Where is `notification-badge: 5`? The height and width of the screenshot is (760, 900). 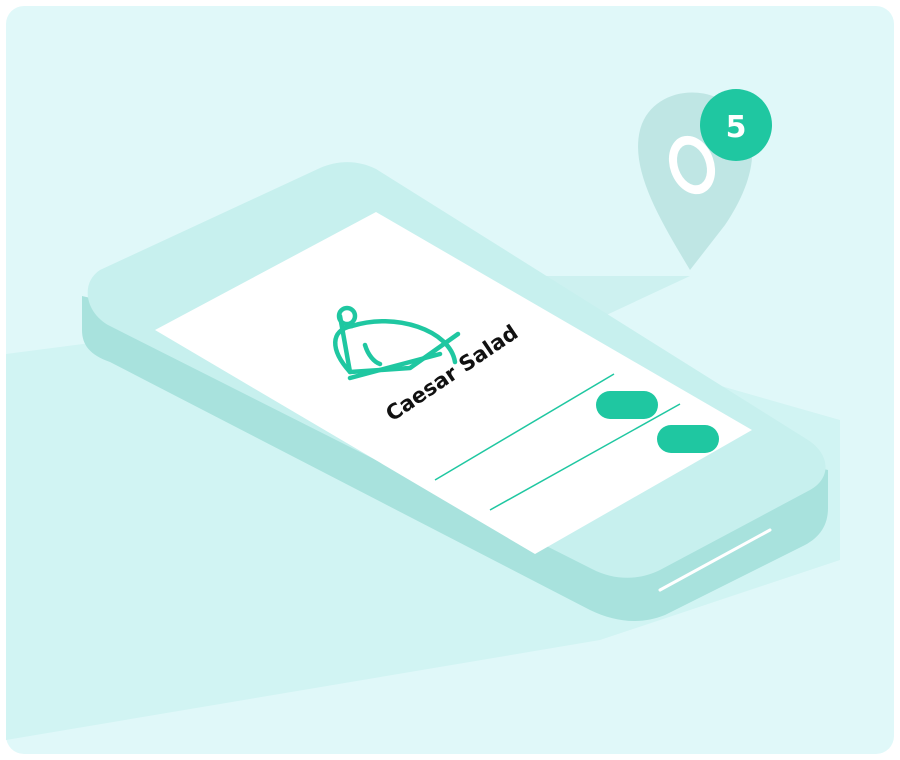 notification-badge: 5 is located at coordinates (736, 125).